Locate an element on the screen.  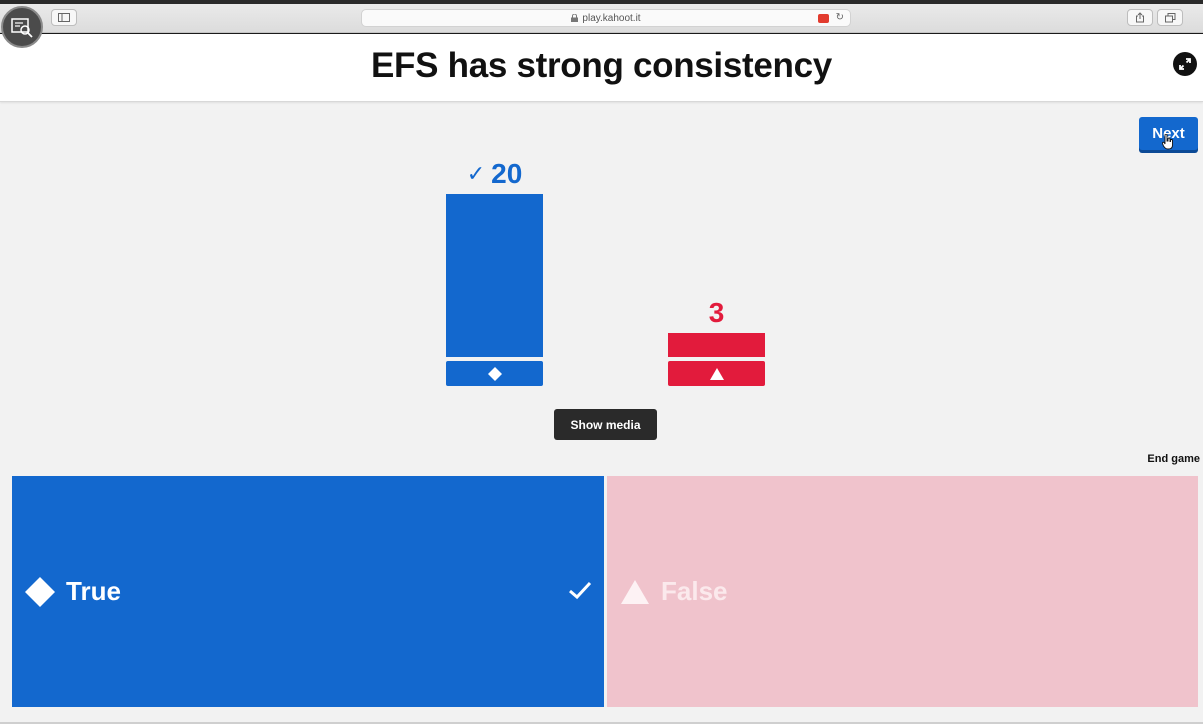
true-shape-cell is located at coordinates (494, 373).